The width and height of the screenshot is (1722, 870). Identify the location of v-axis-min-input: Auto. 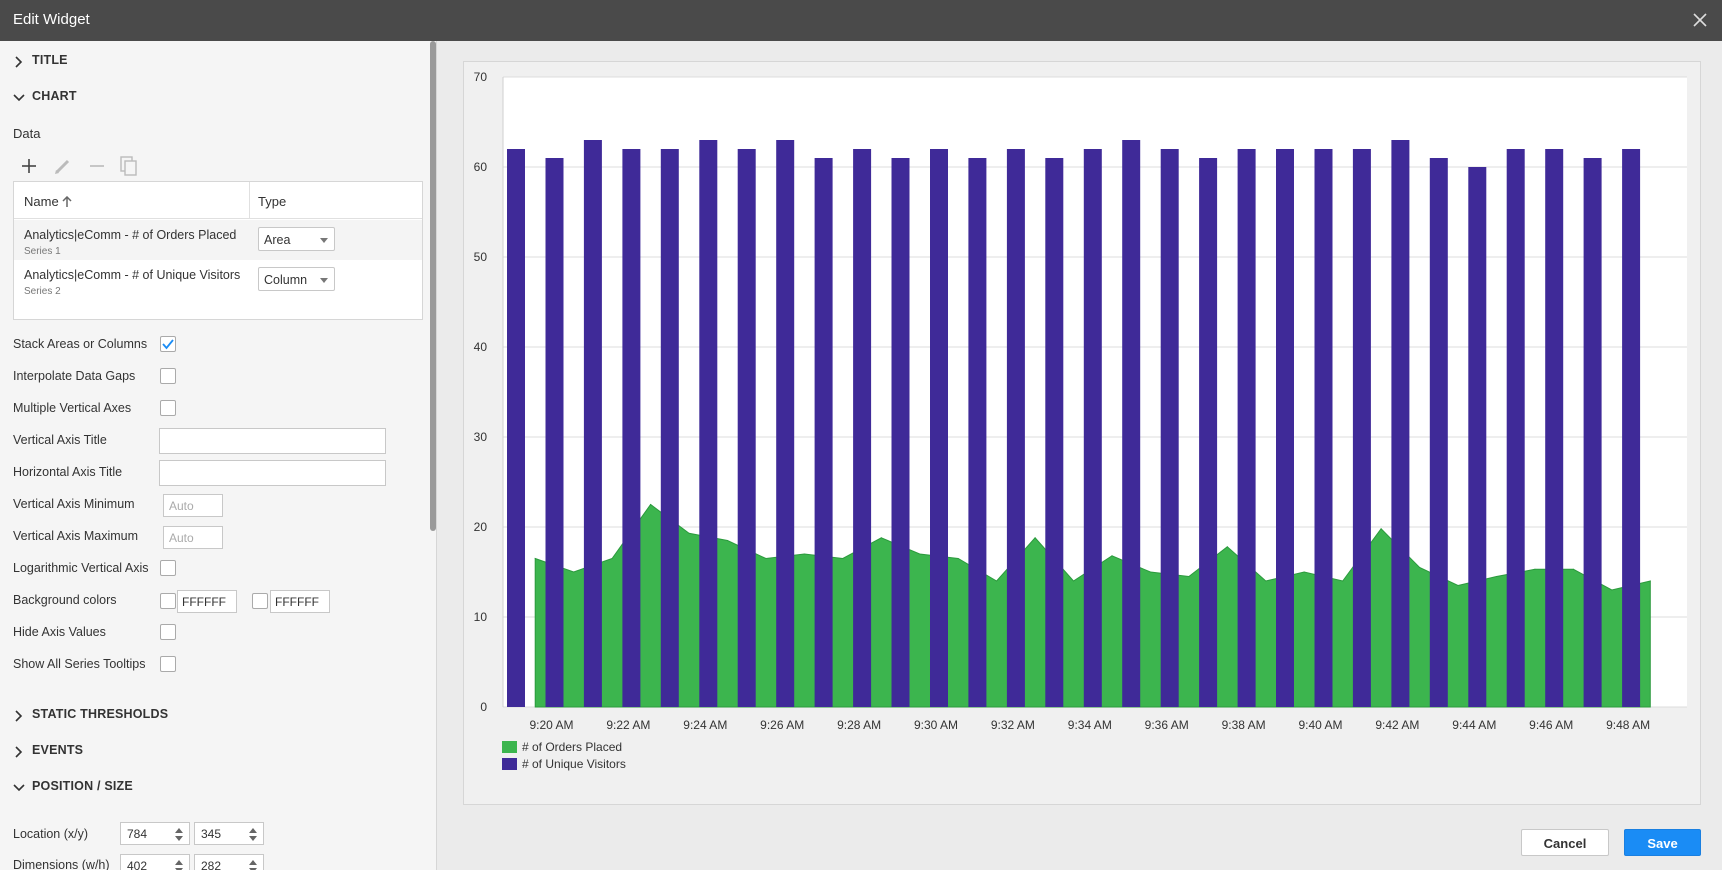
(193, 505).